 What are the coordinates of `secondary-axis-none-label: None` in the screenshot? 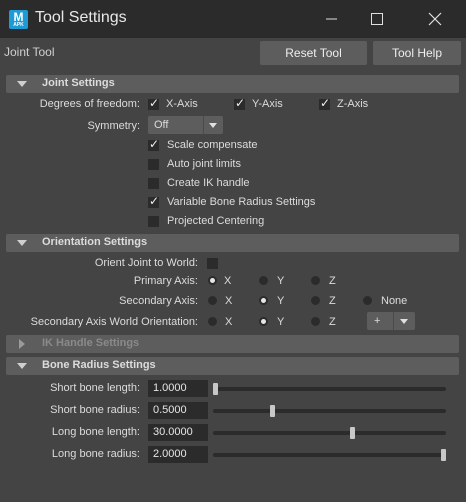 It's located at (394, 301).